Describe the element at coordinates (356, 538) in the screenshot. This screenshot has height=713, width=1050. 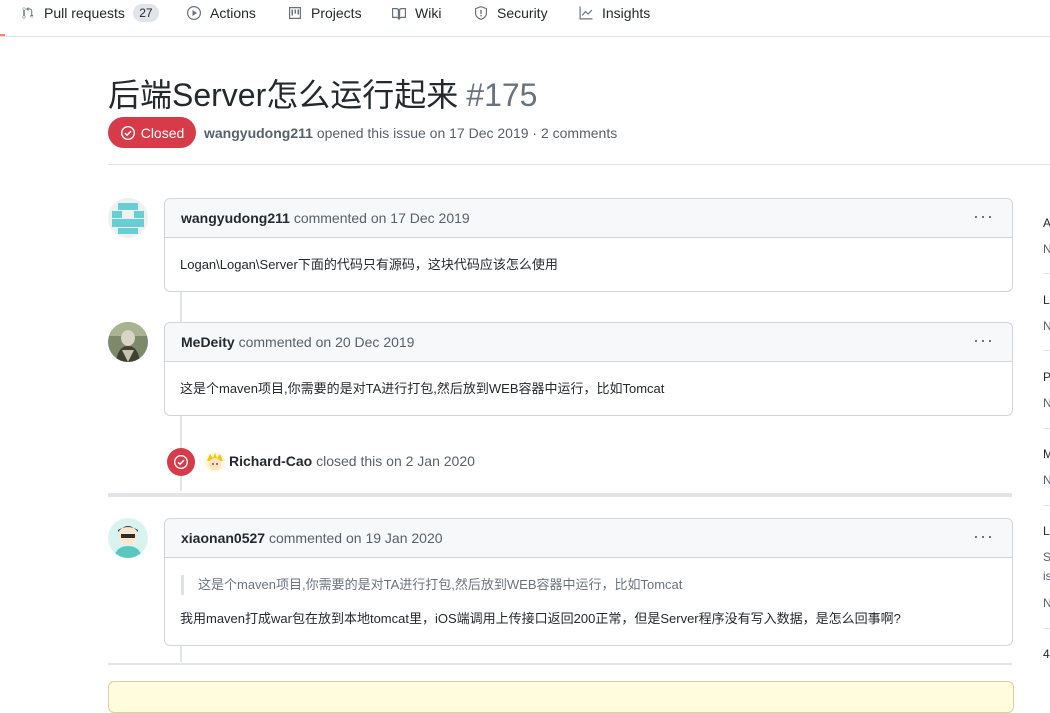
I see `comment-timestamp: commented on 19 Jan 2020` at that location.